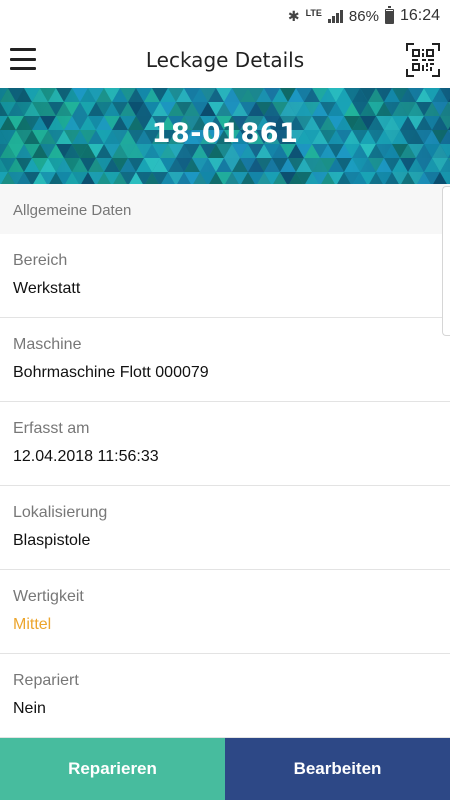  What do you see at coordinates (40, 260) in the screenshot?
I see `field-label: Bereich` at bounding box center [40, 260].